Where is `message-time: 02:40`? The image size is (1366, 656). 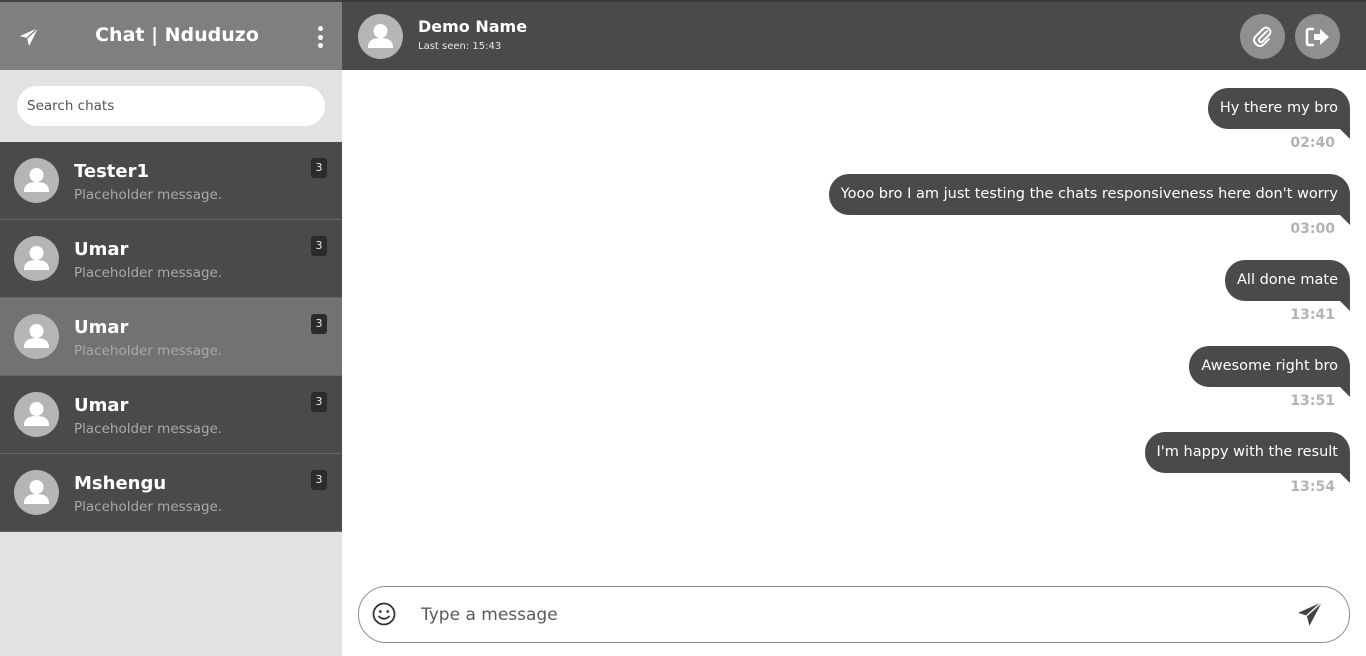
message-time: 02:40 is located at coordinates (1312, 143).